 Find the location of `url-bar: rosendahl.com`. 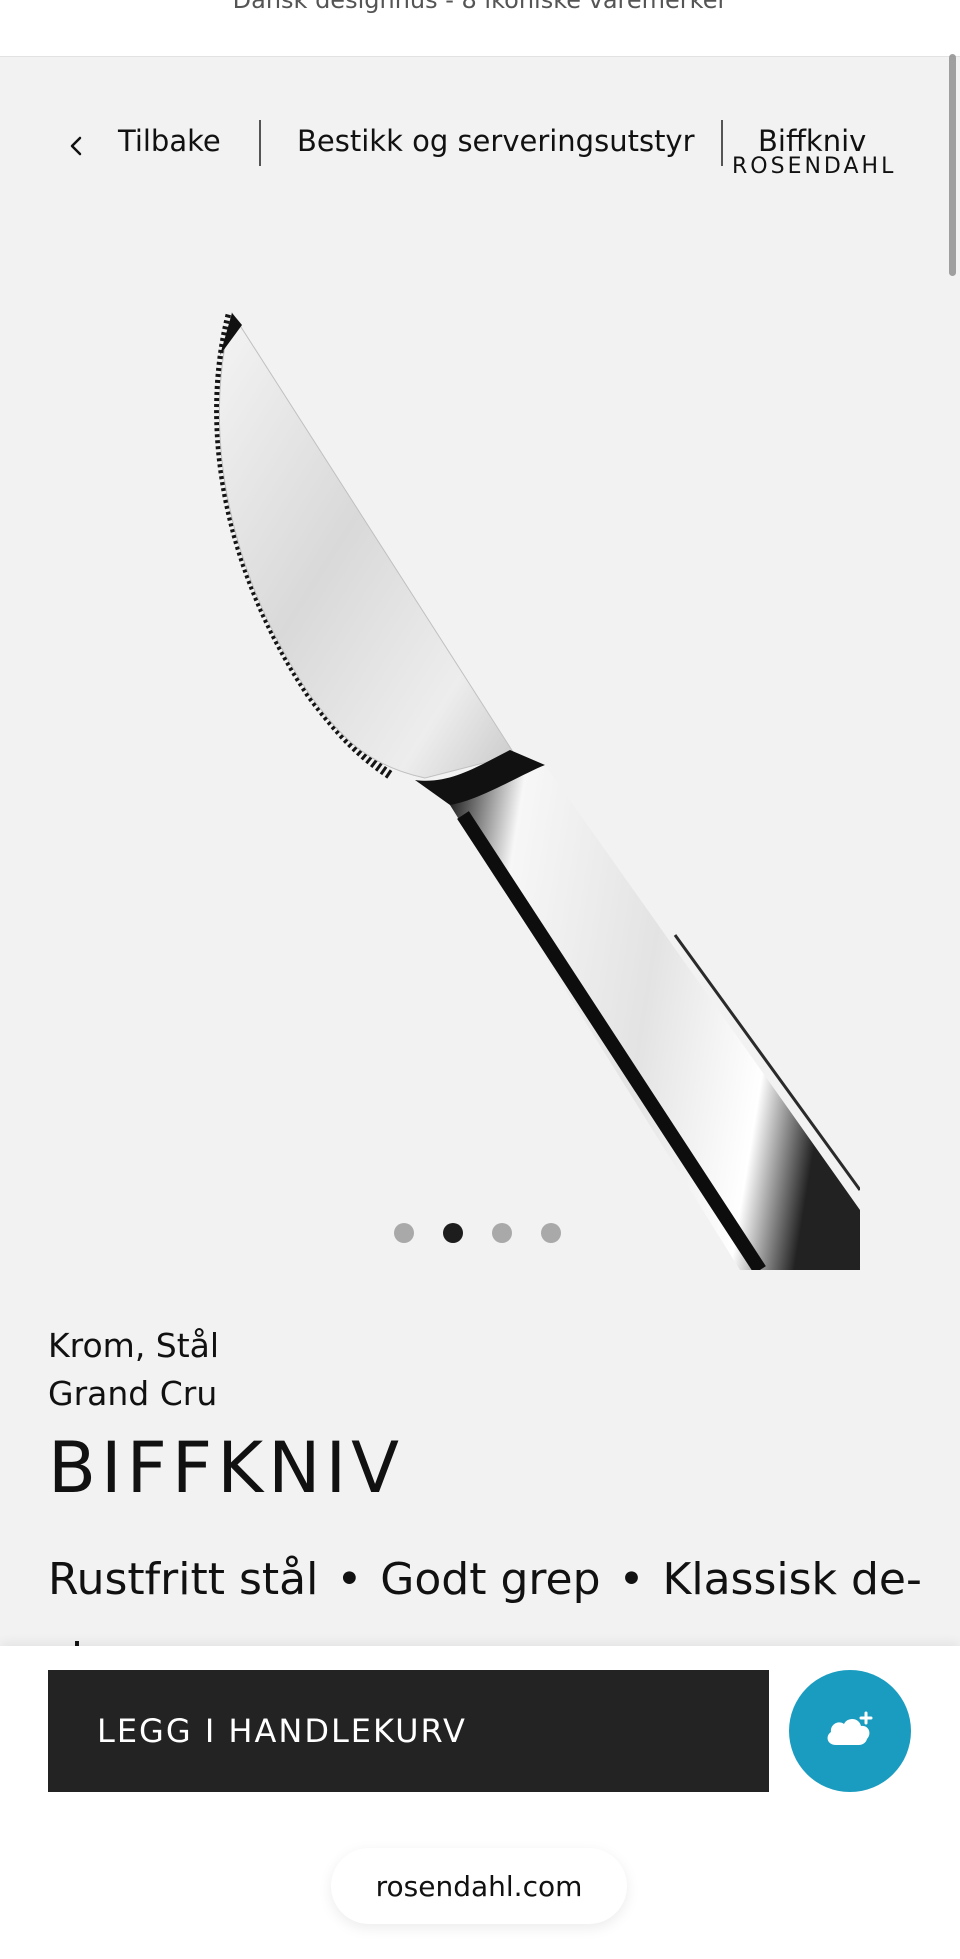

url-bar: rosendahl.com is located at coordinates (479, 1886).